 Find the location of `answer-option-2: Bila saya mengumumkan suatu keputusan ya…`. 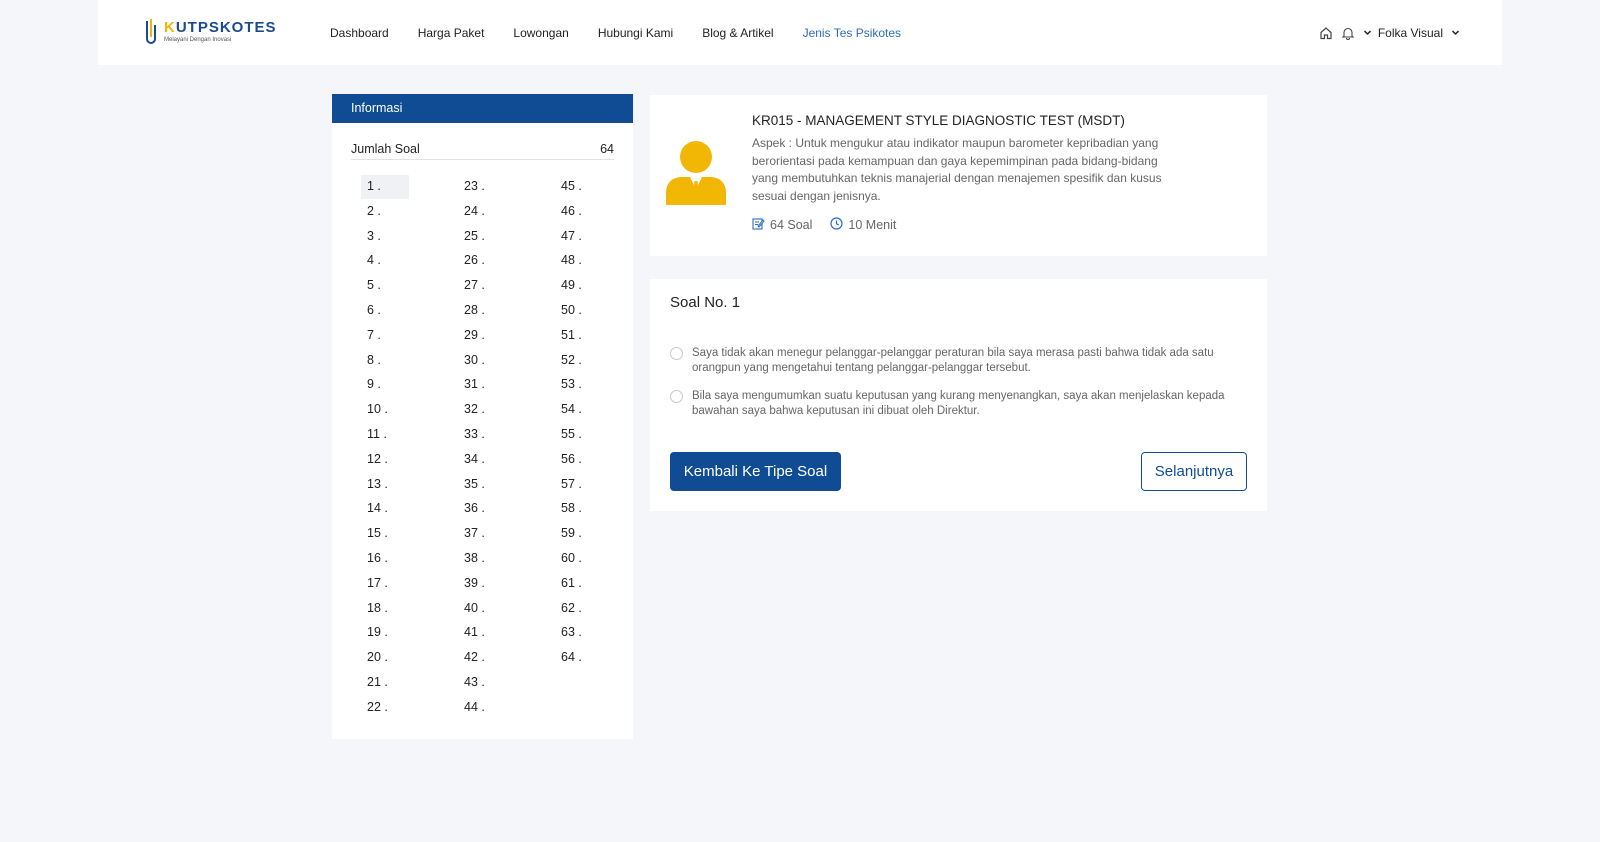

answer-option-2: Bila saya mengumumkan suatu keputusan ya… is located at coordinates (950, 404).